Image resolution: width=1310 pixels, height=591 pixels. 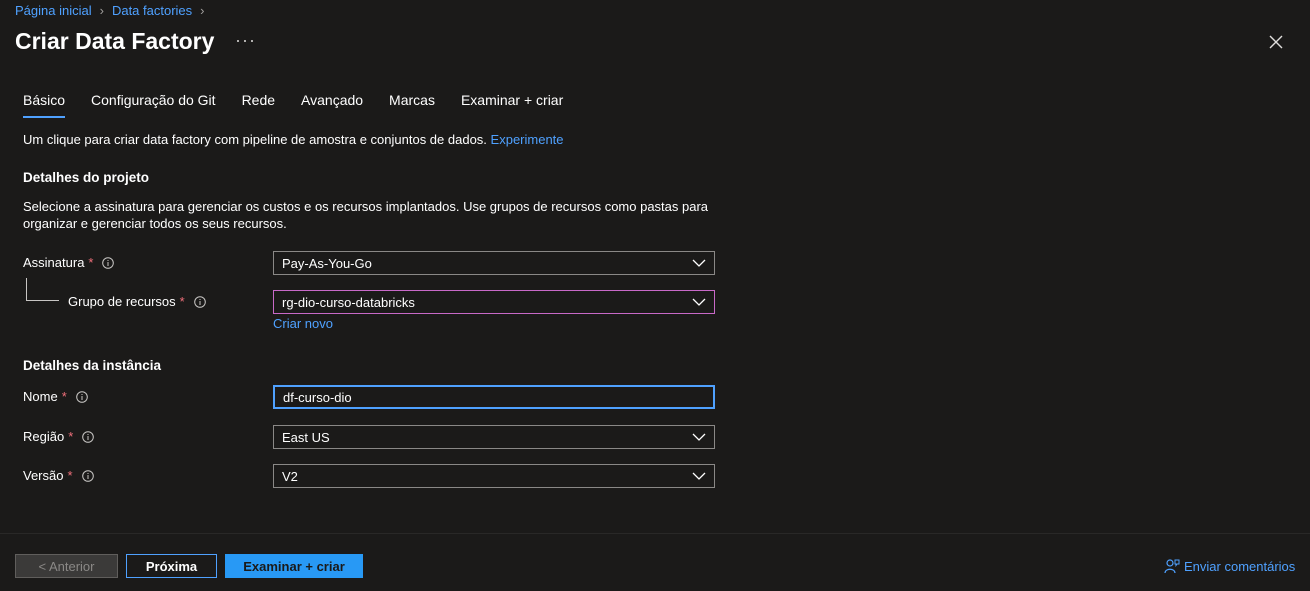 What do you see at coordinates (494, 302) in the screenshot?
I see `resource-group-dropdown: rg-dio-curso-databricks` at bounding box center [494, 302].